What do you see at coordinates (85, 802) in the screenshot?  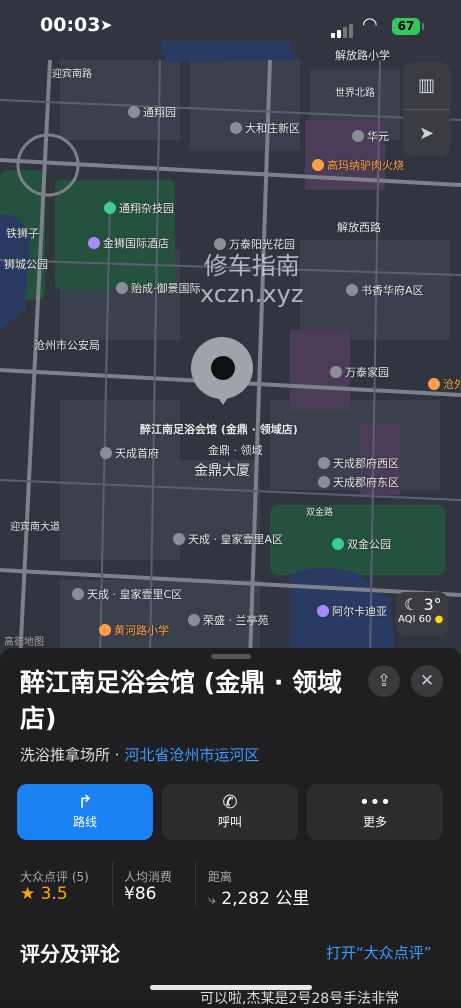 I see `directions-icon: ↱` at bounding box center [85, 802].